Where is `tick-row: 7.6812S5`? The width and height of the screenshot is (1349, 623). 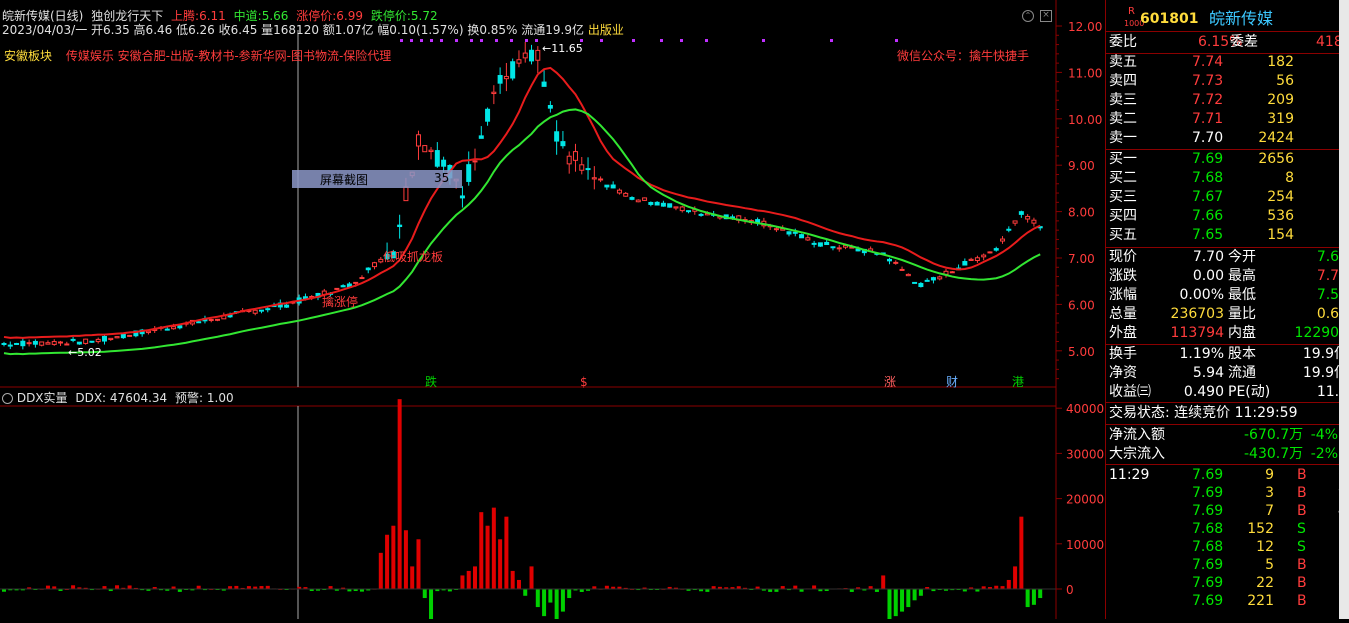 tick-row: 7.6812S5 is located at coordinates (1227, 547).